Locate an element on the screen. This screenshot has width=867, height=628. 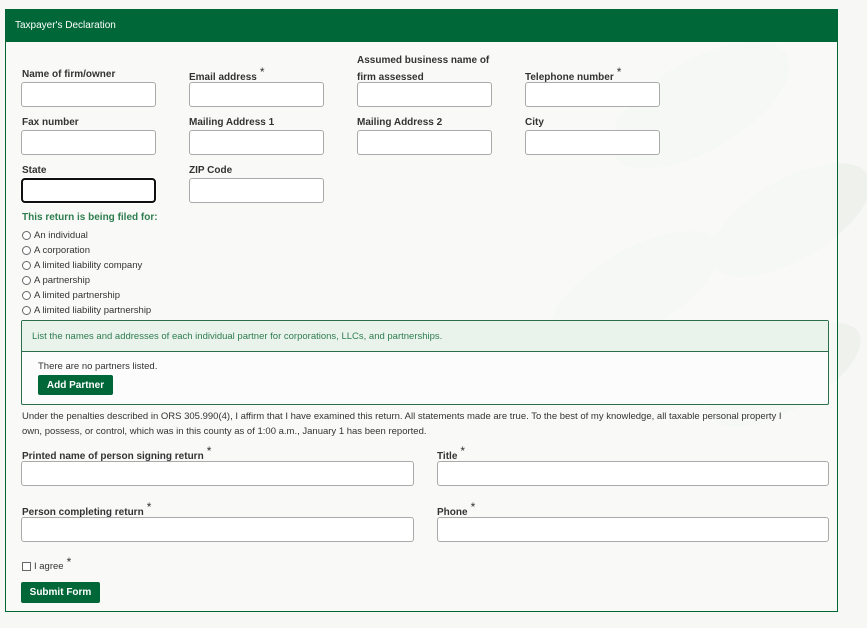
city-input is located at coordinates (592, 142).